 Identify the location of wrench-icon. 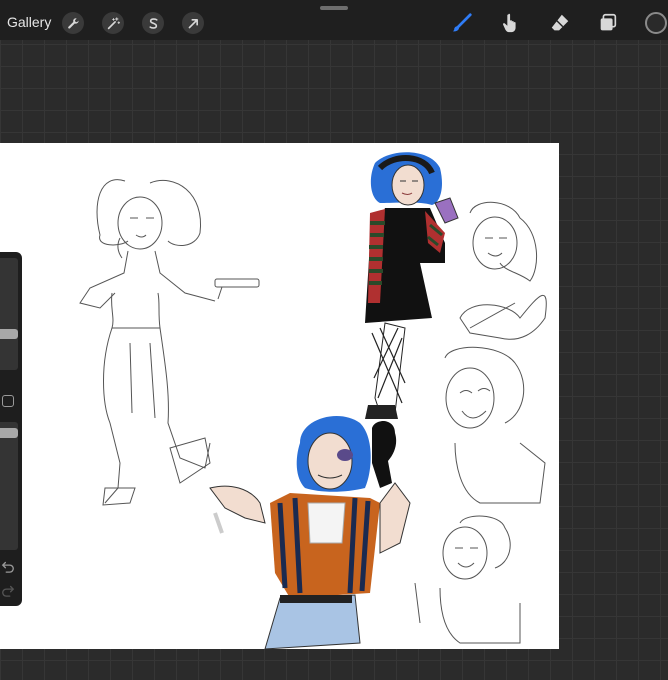
(73, 23).